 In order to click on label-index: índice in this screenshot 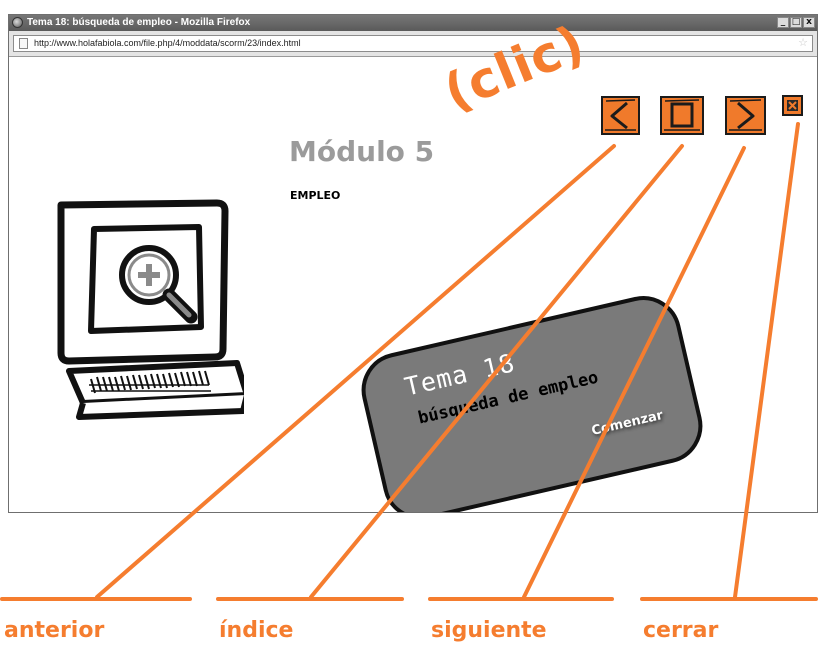, I will do `click(256, 630)`.